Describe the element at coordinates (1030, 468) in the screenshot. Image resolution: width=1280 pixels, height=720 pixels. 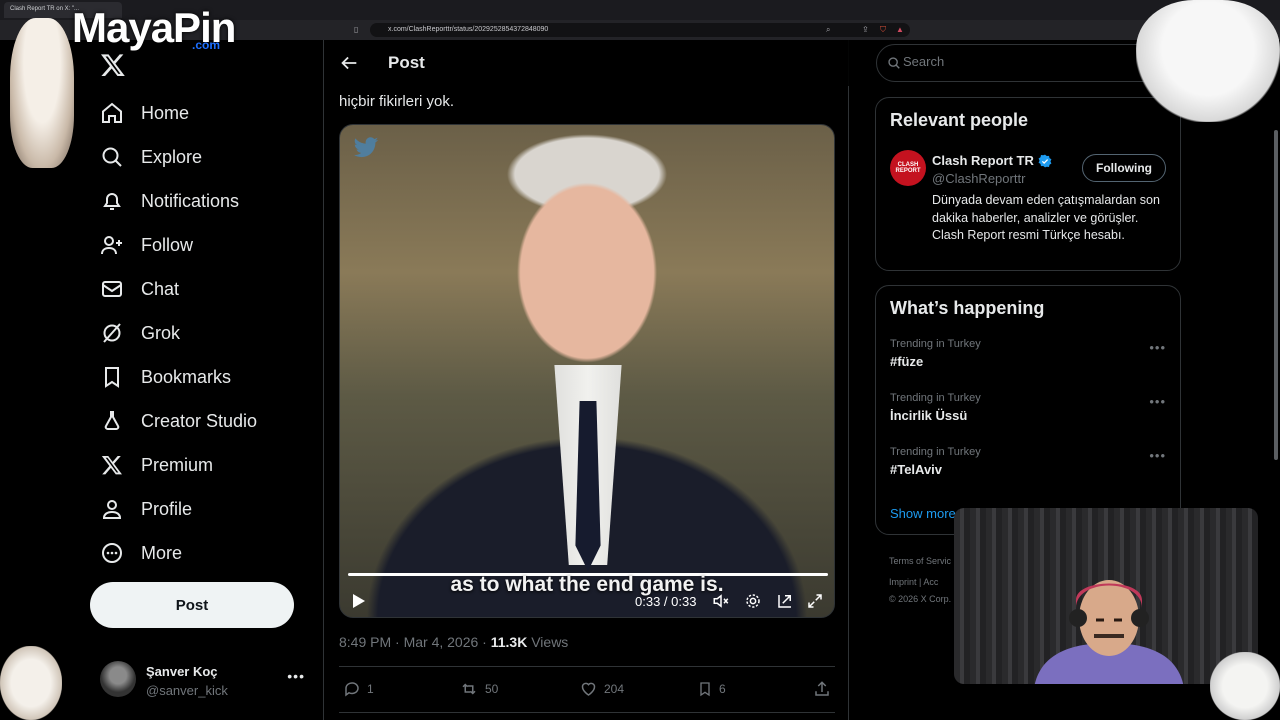
I see `trend-item: Trending in Turkey #TelAviv •••` at that location.